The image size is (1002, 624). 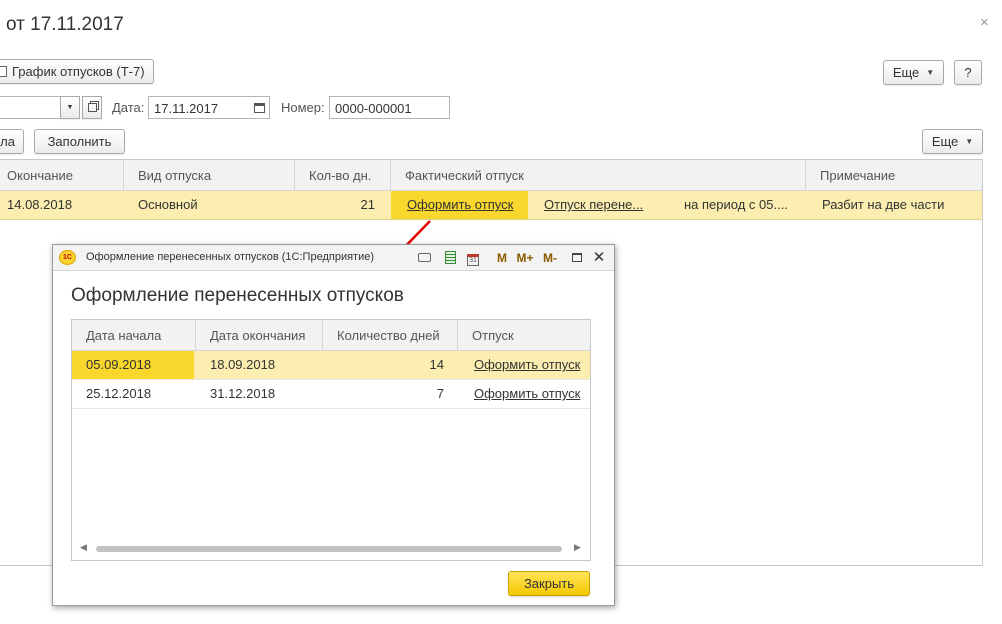 I want to click on calendar-icon, so click(x=259, y=107).